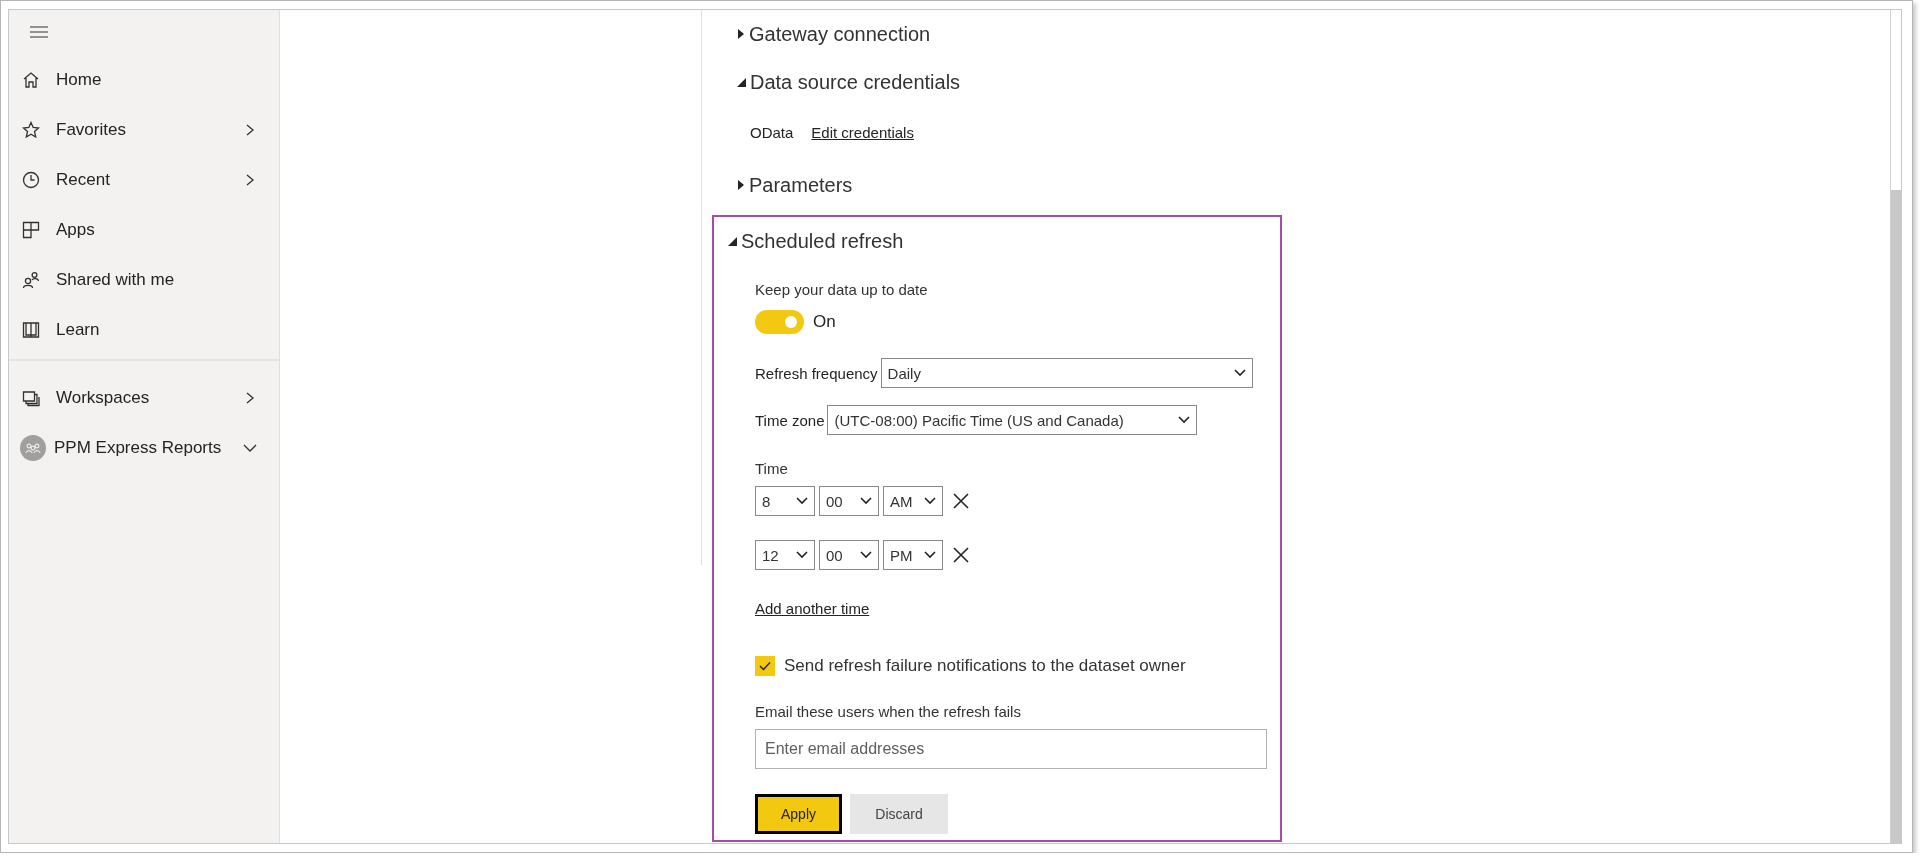  I want to click on nav-item: Workspaces, so click(144, 398).